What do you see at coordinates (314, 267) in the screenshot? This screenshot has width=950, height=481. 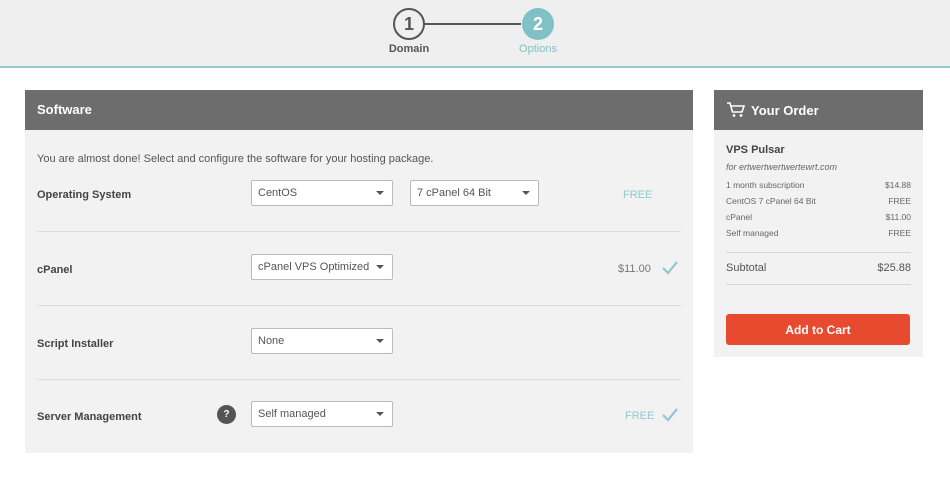 I see `select-value: cPanel VPS Optimized` at bounding box center [314, 267].